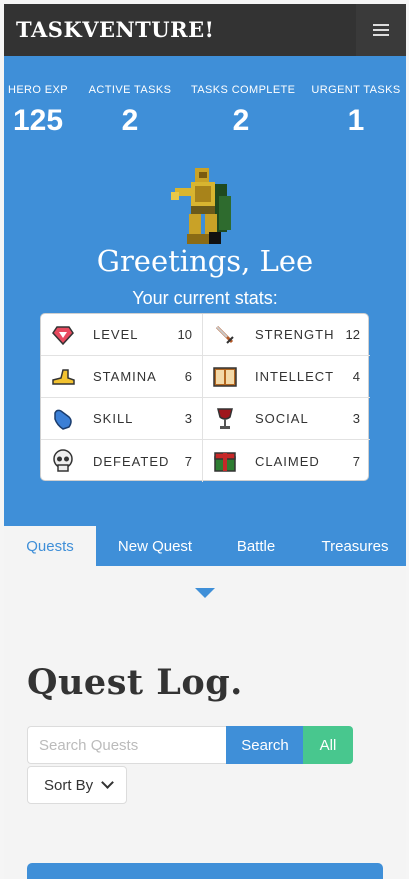 This screenshot has width=409, height=879. What do you see at coordinates (188, 376) in the screenshot?
I see `stat-value: 6` at bounding box center [188, 376].